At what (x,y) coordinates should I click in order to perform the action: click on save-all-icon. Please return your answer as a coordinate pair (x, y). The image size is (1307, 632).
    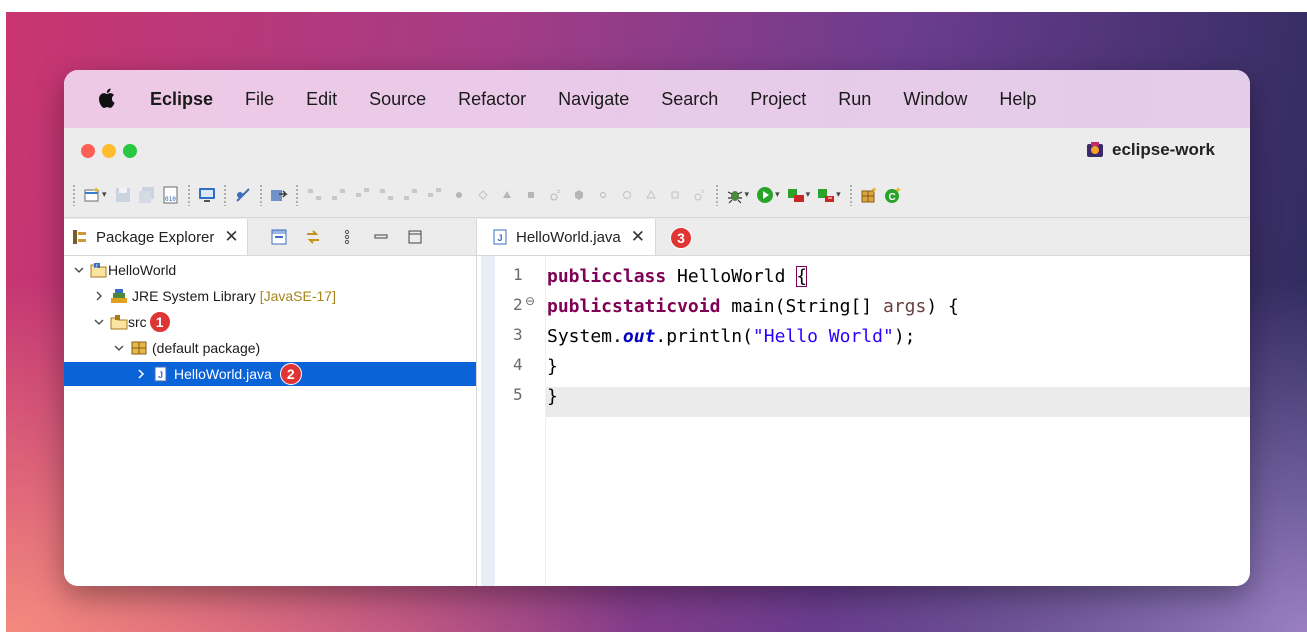
    Looking at the image, I should click on (147, 195).